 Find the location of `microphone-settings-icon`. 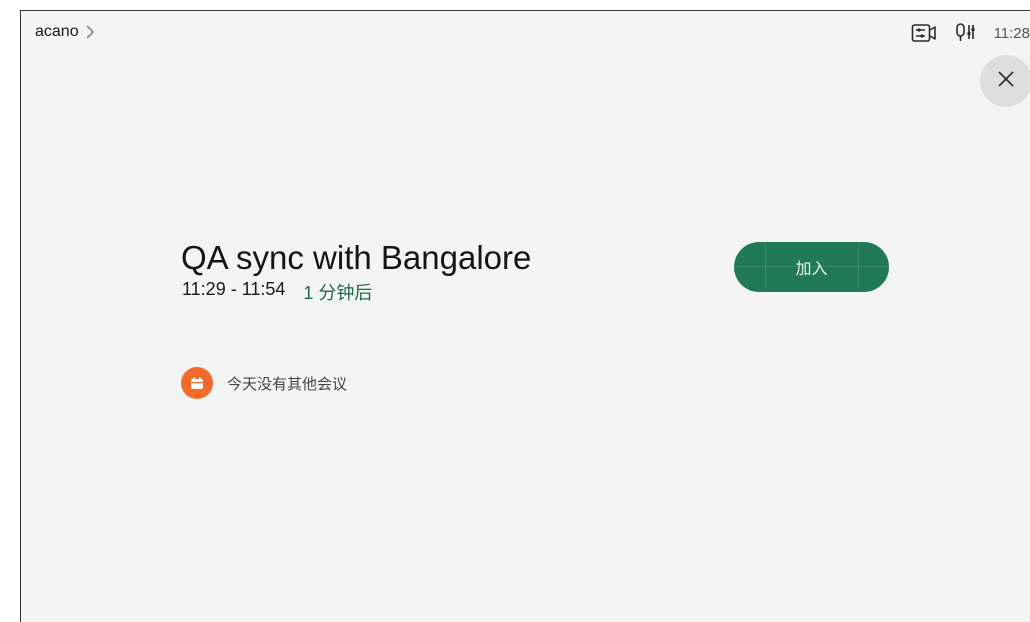

microphone-settings-icon is located at coordinates (966, 33).